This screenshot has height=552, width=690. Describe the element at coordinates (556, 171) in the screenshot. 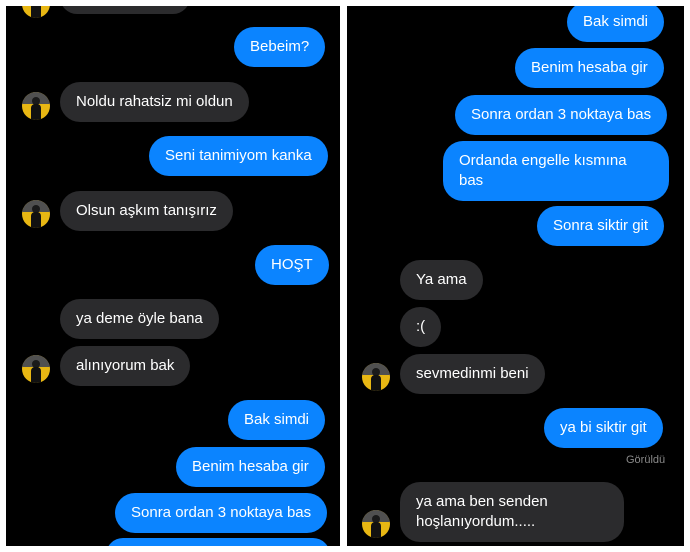

I see `message-bubble-outgoing: Ordanda engelle kısmına bas` at that location.